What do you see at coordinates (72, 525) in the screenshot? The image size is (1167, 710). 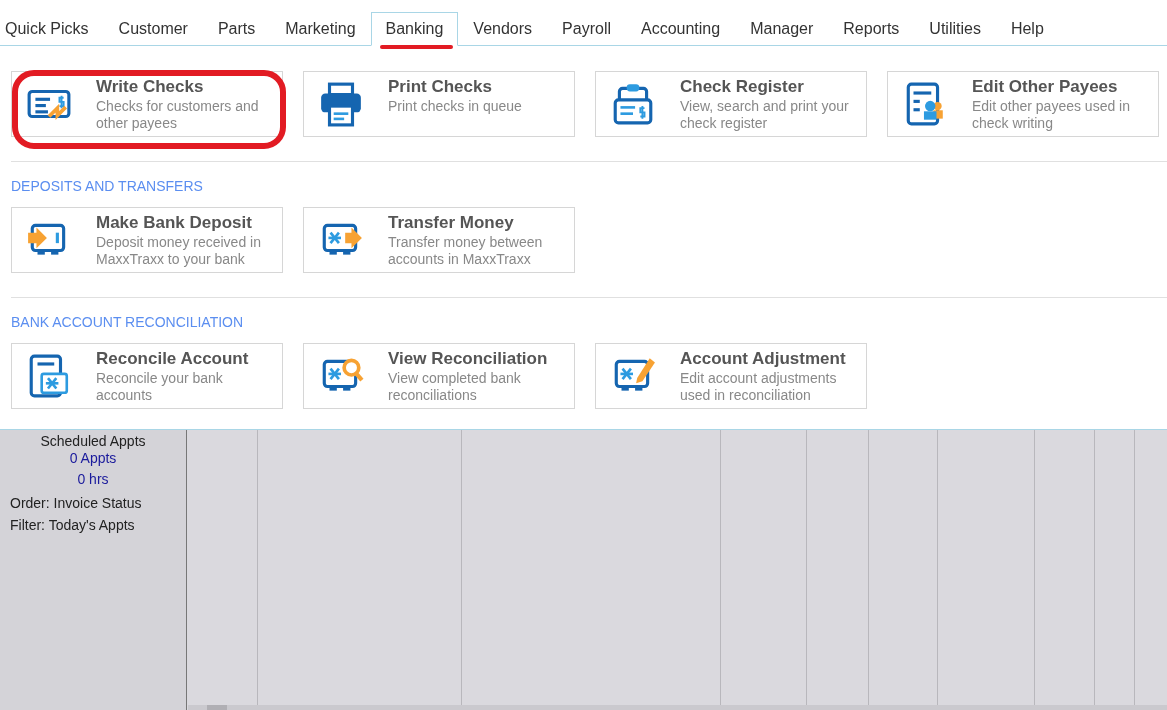 I see `filter-label: Filter: Today's Appts` at bounding box center [72, 525].